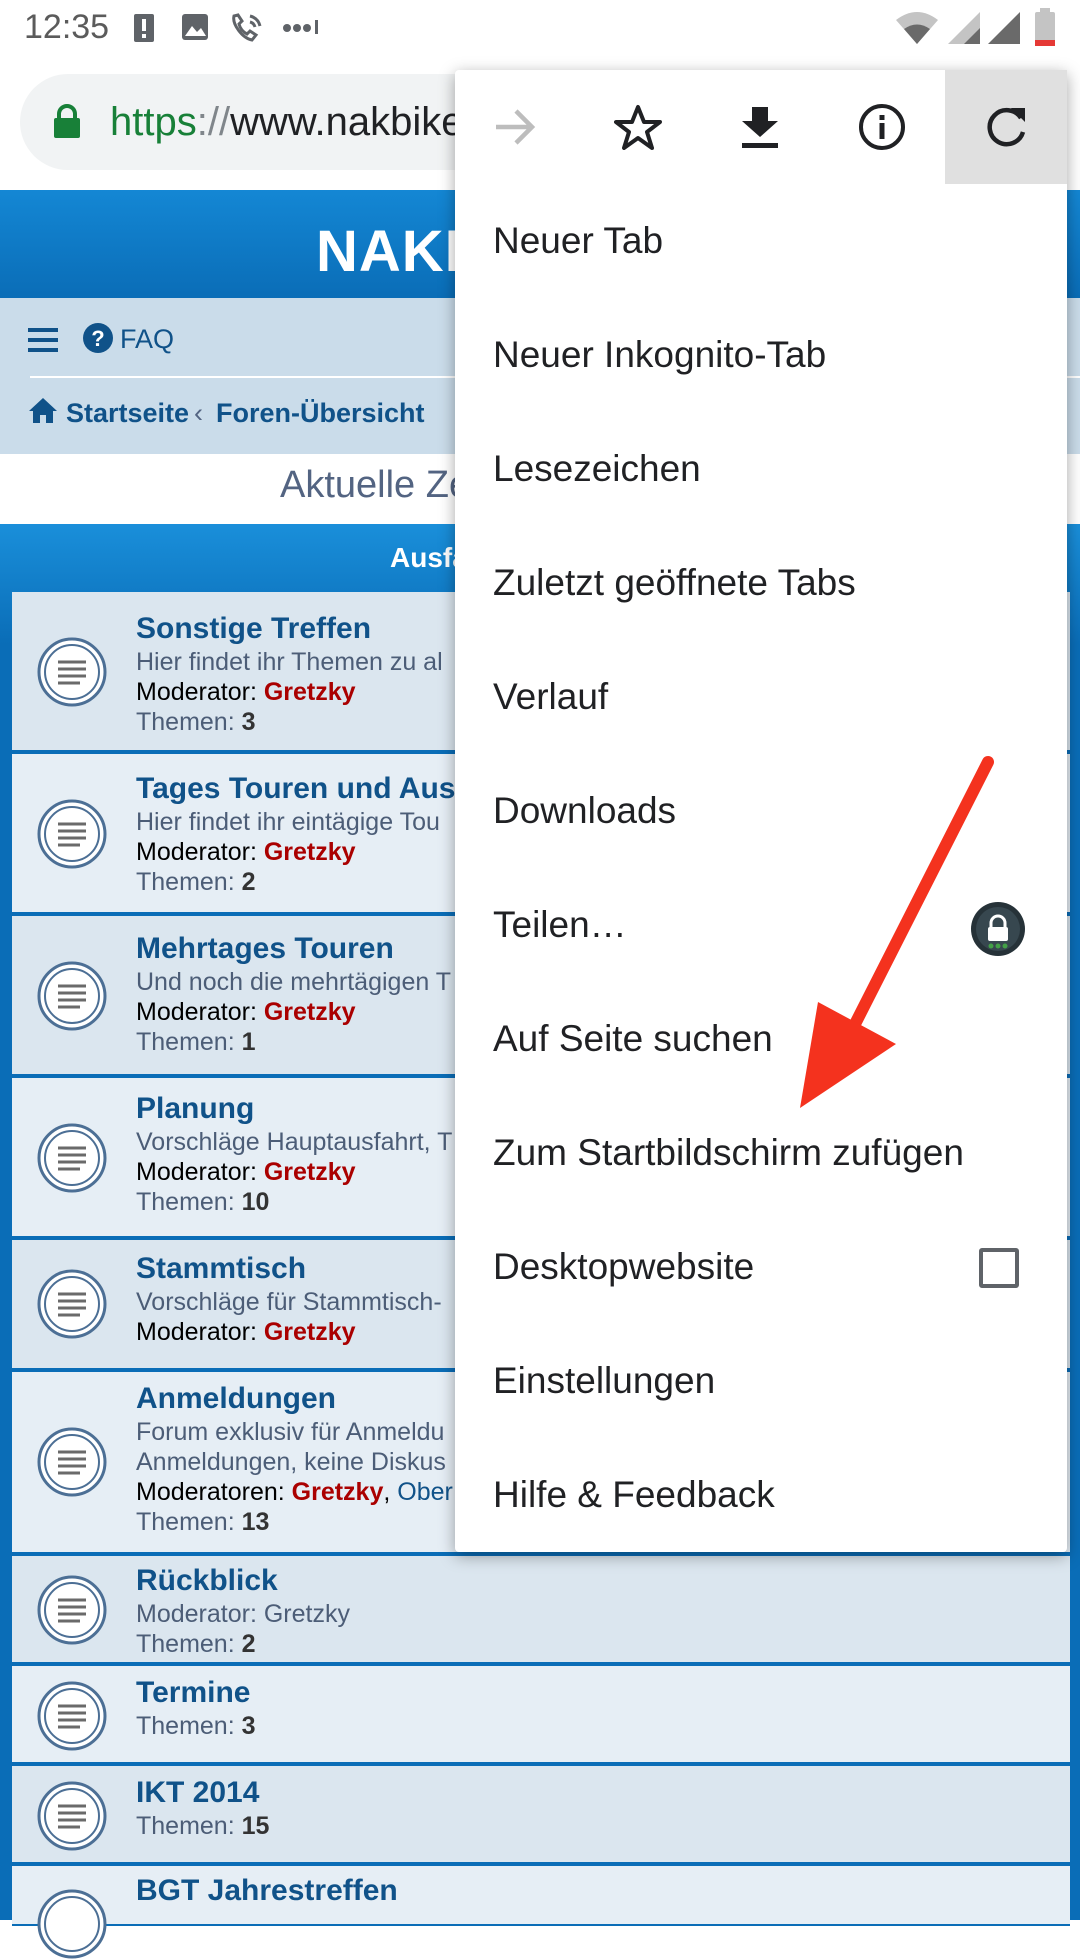 Image resolution: width=1080 pixels, height=1960 pixels. I want to click on page-info-button, so click(882, 127).